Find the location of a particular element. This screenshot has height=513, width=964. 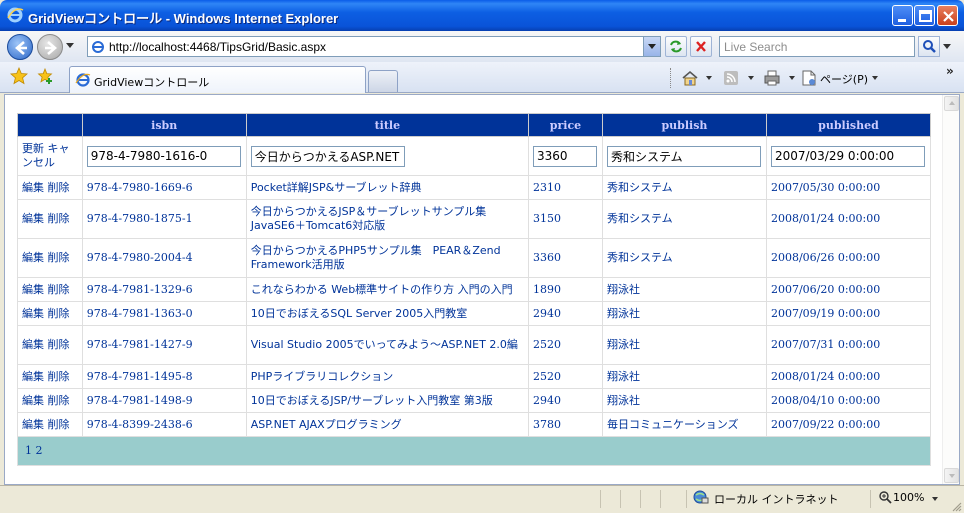

cell-published: 2008/04/10 0:00:00 is located at coordinates (848, 400).